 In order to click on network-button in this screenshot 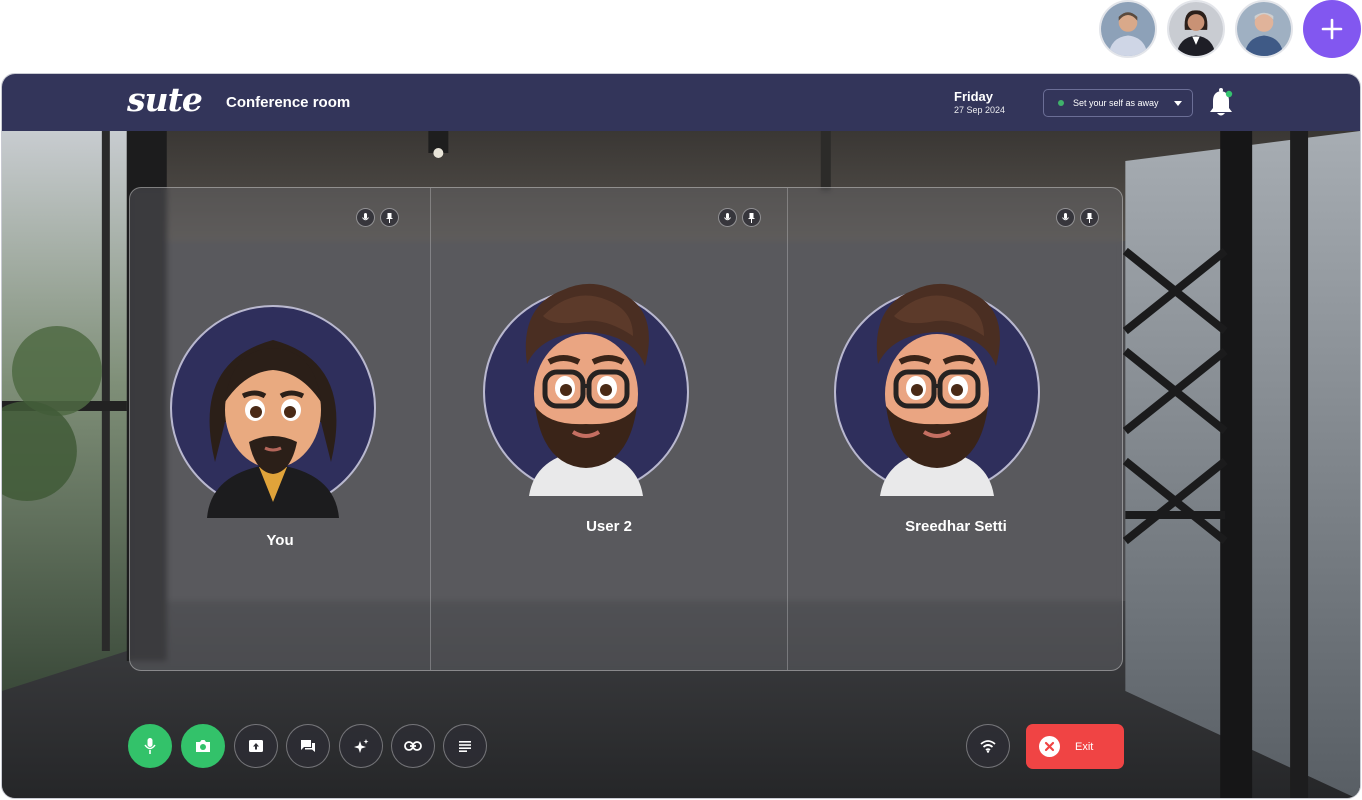, I will do `click(988, 746)`.